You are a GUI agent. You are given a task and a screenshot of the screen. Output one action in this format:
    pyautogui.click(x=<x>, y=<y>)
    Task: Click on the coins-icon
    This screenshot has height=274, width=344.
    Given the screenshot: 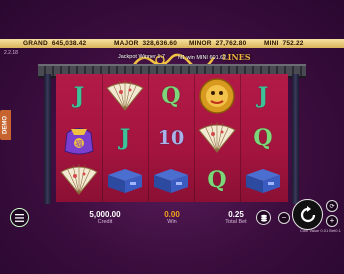 What is the action you would take?
    pyautogui.click(x=263, y=218)
    